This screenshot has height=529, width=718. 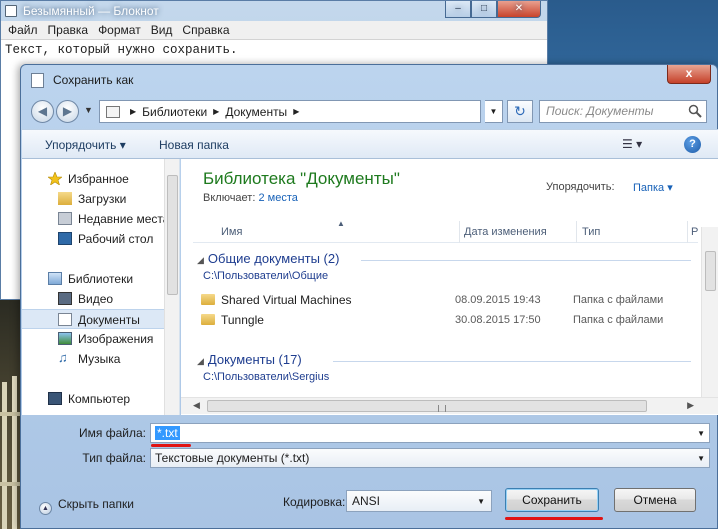 I want to click on music-note-icon: ♫, so click(x=63, y=357).